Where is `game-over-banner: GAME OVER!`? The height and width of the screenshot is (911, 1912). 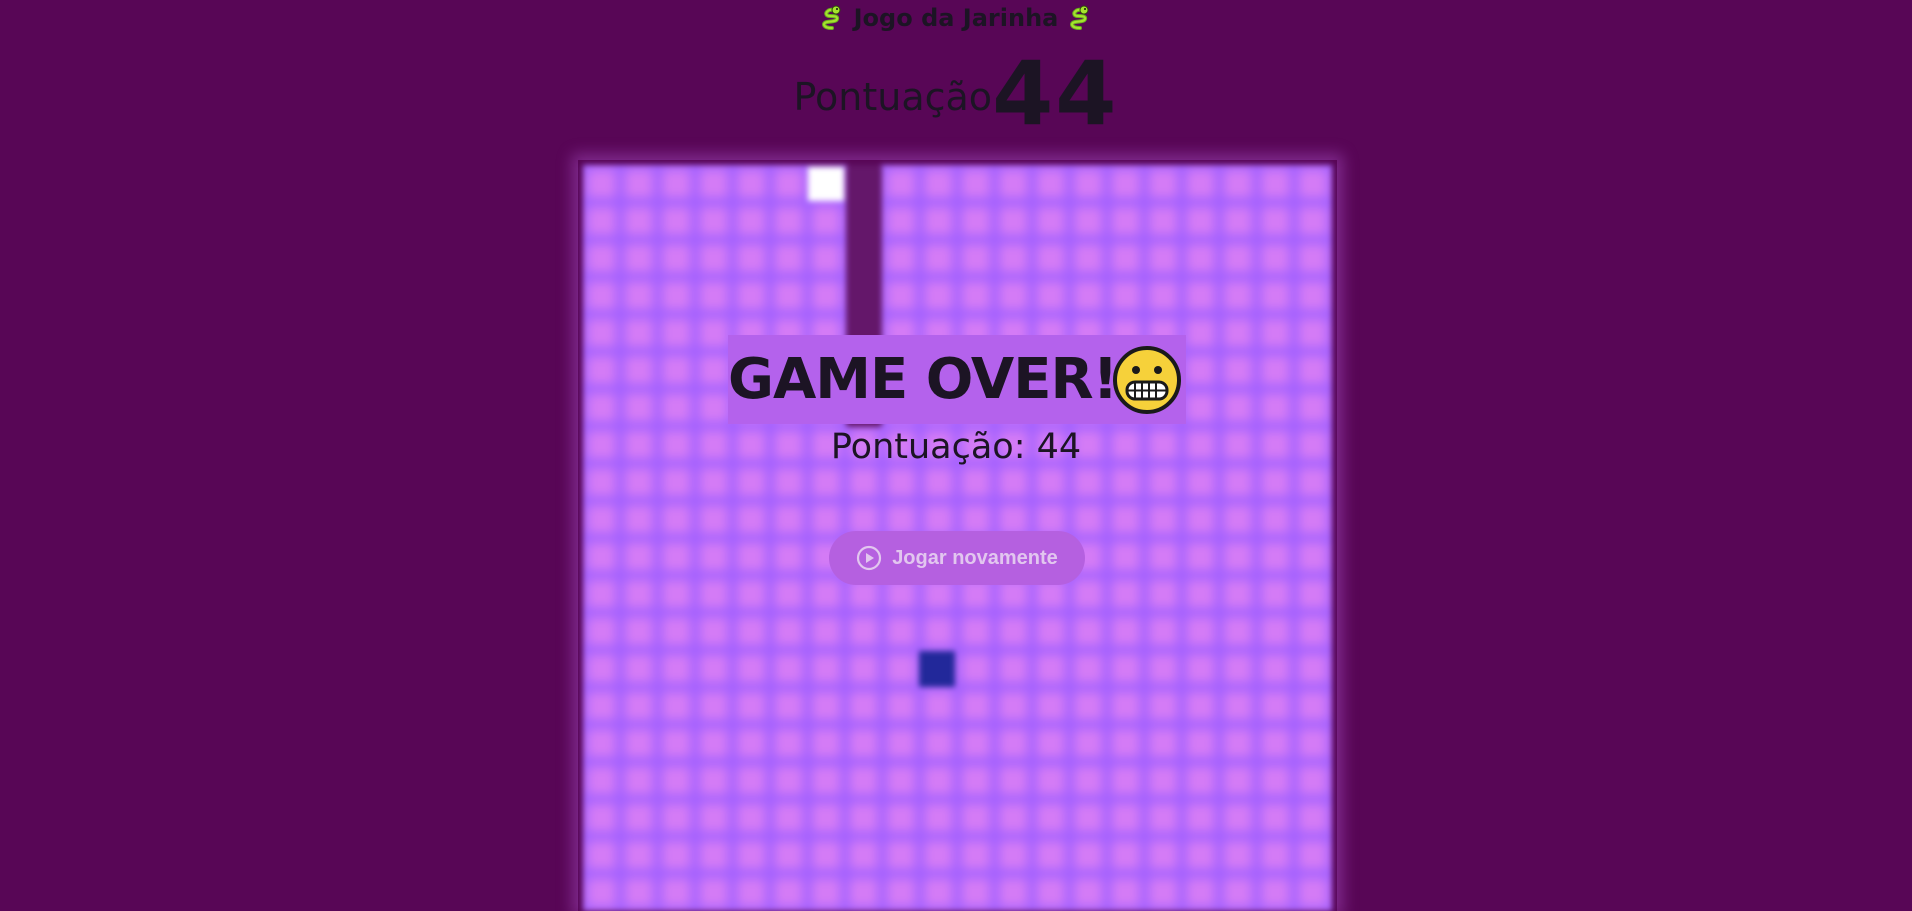 game-over-banner: GAME OVER! is located at coordinates (957, 379).